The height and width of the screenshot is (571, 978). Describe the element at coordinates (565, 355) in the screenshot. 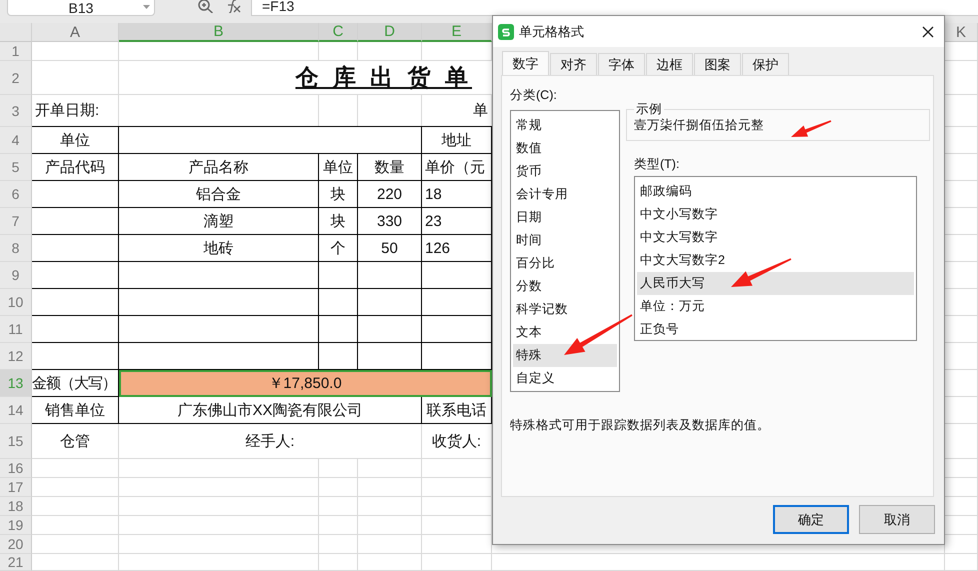

I see `list-item: 特殊` at that location.